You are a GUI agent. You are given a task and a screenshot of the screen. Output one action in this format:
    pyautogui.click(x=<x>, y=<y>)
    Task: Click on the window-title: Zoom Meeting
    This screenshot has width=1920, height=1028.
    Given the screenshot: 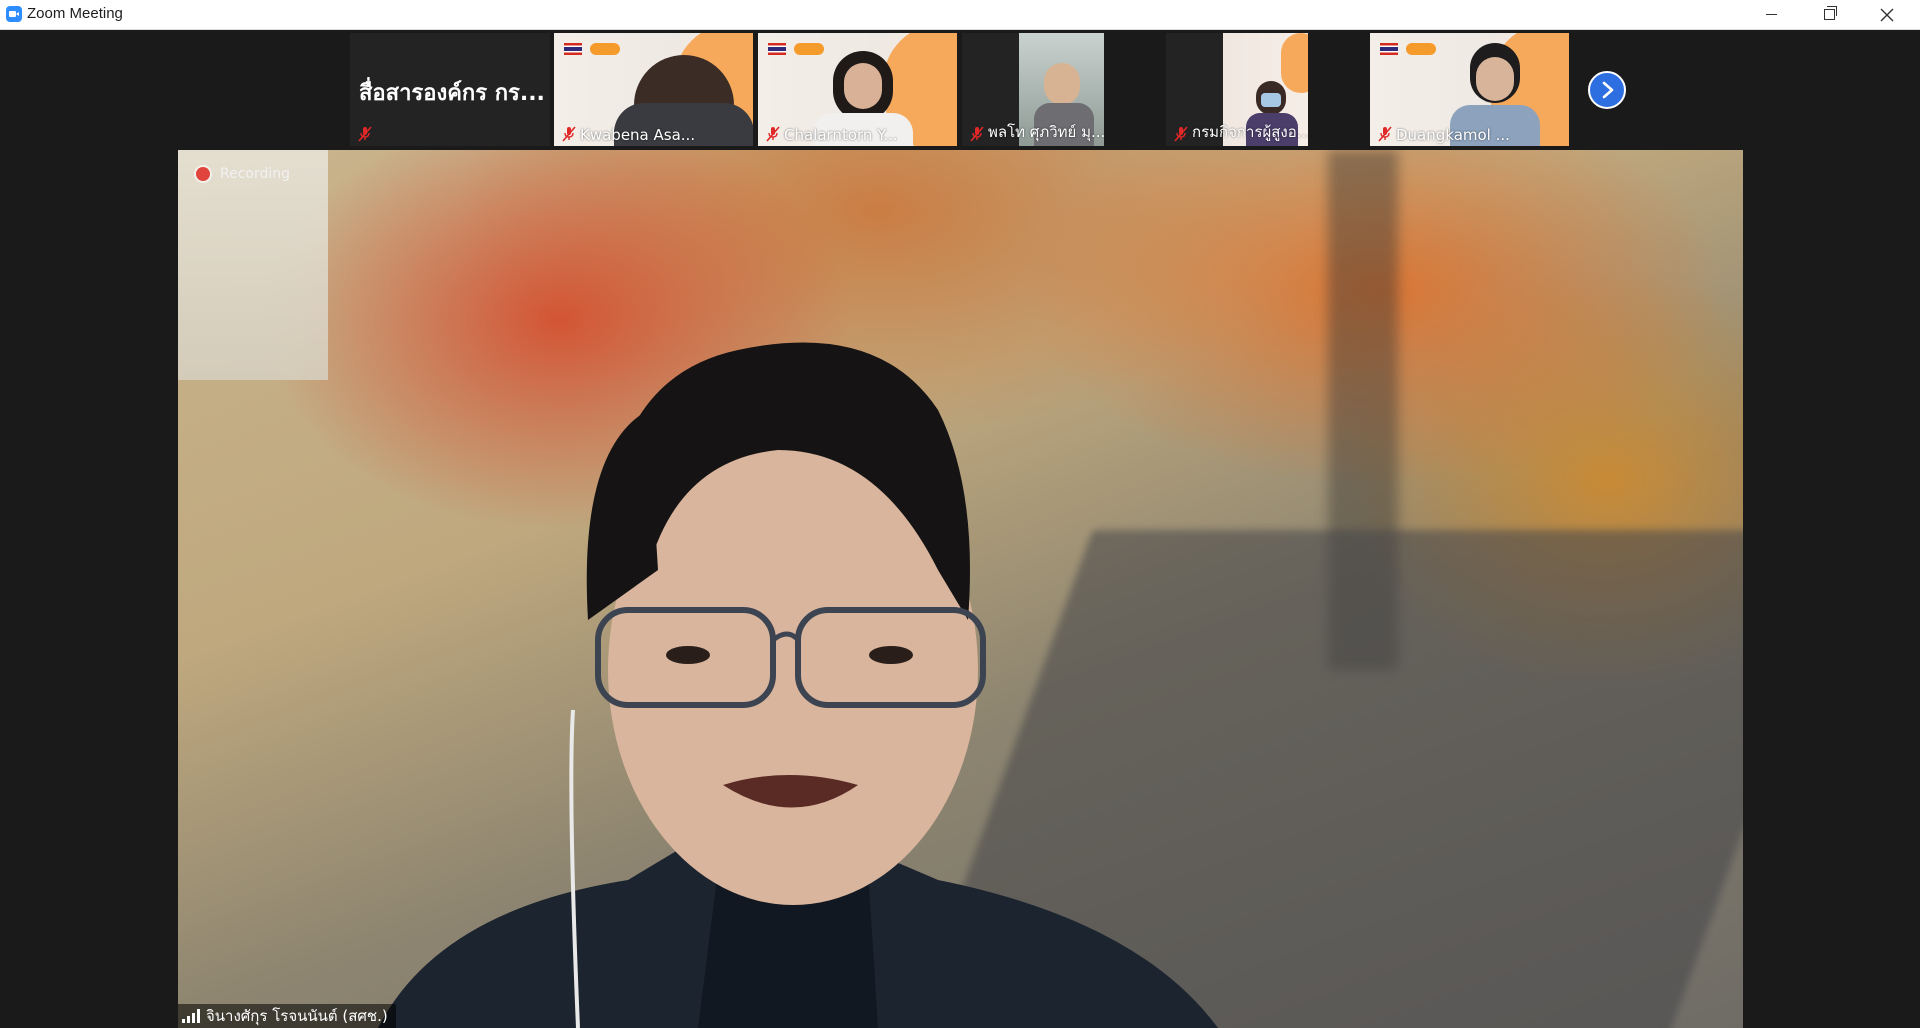 What is the action you would take?
    pyautogui.click(x=75, y=13)
    